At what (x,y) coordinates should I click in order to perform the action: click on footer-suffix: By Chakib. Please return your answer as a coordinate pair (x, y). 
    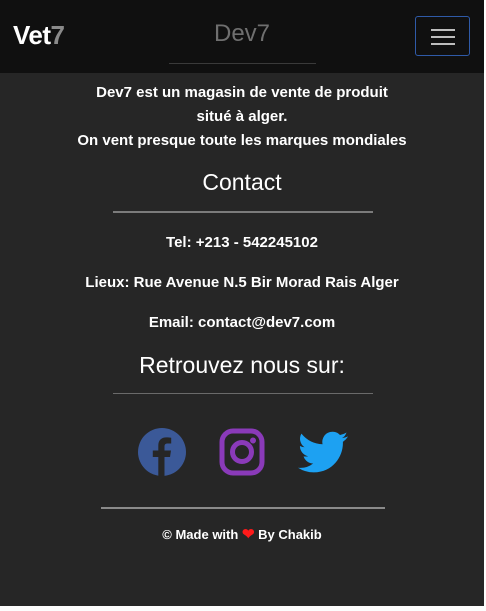
    Looking at the image, I should click on (290, 534).